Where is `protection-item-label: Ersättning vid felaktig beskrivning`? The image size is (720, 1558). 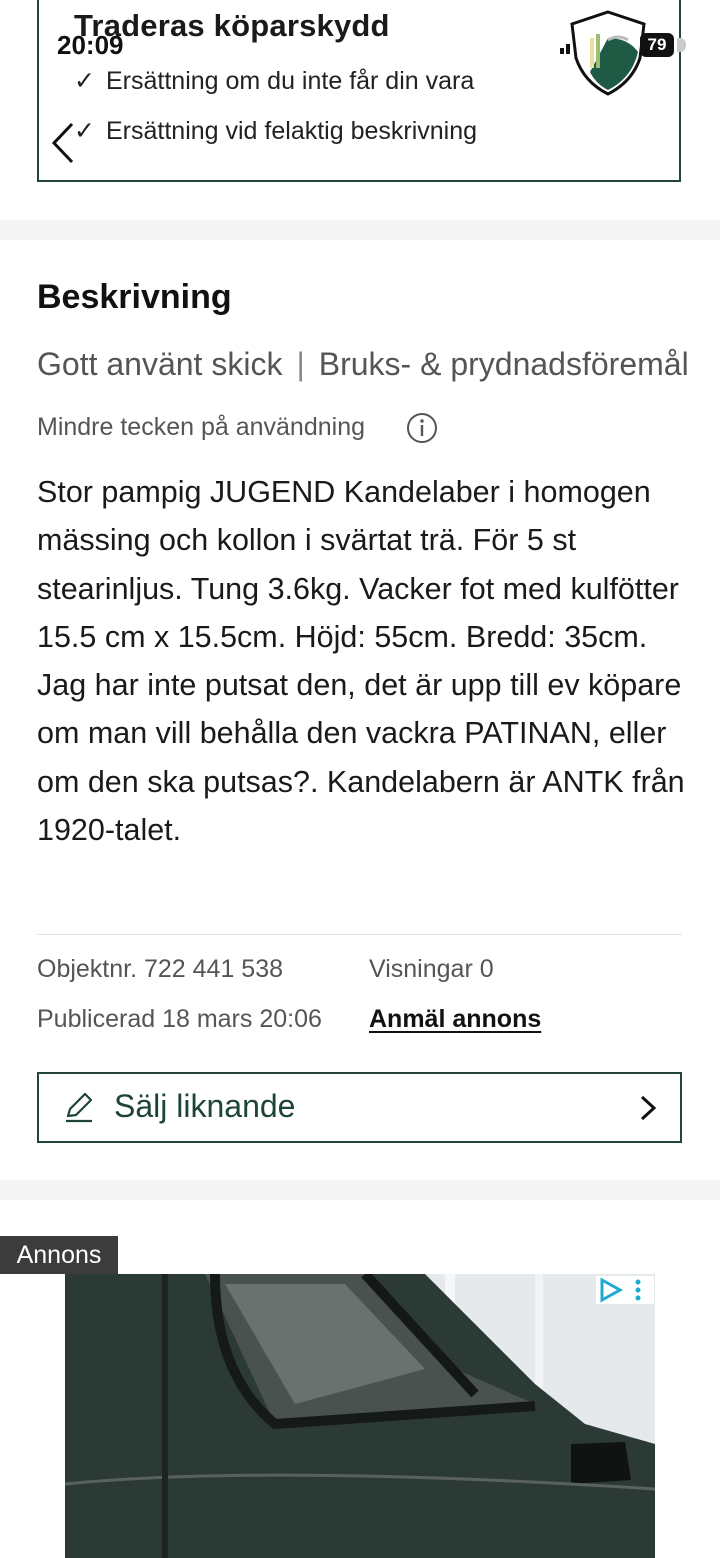
protection-item-label: Ersättning vid felaktig beskrivning is located at coordinates (292, 131).